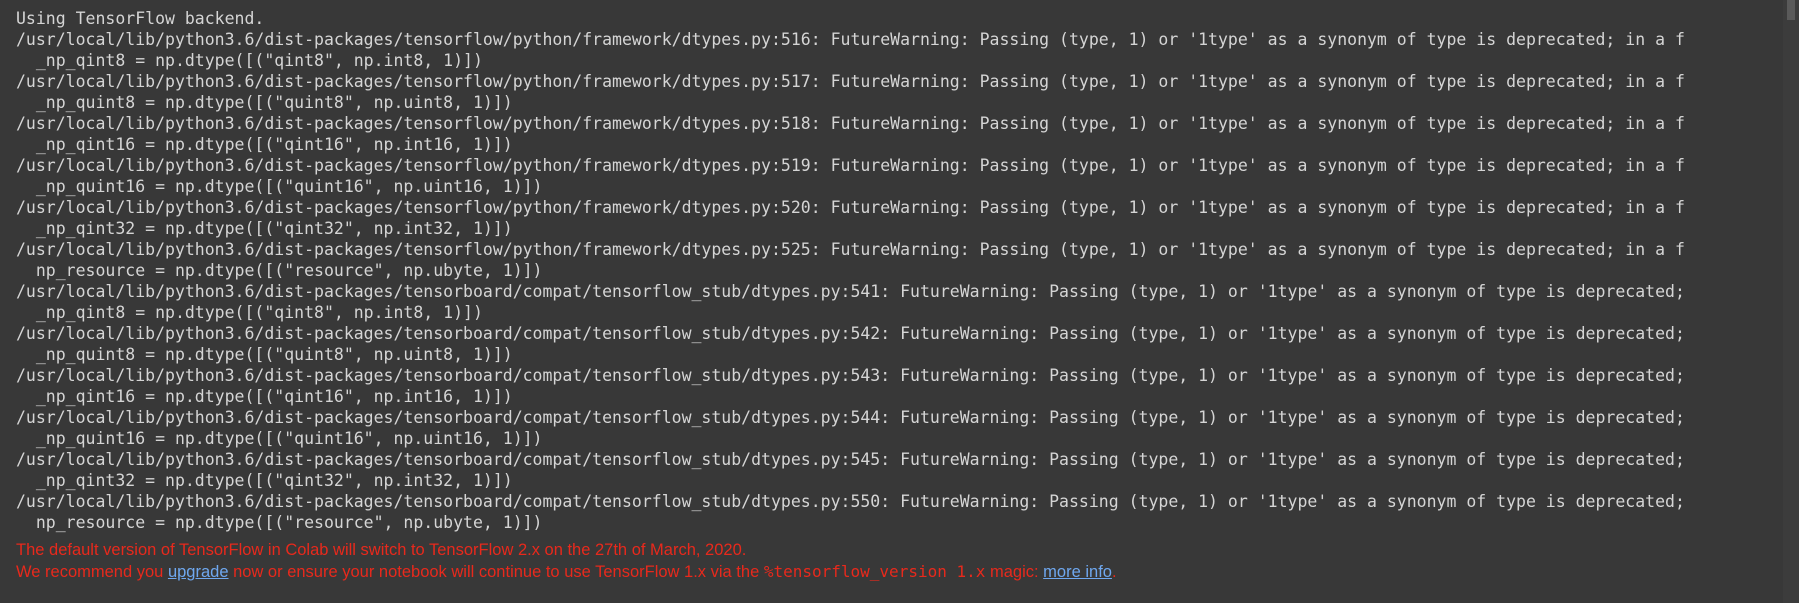  What do you see at coordinates (198, 572) in the screenshot?
I see `upgrade-link: upgrade` at bounding box center [198, 572].